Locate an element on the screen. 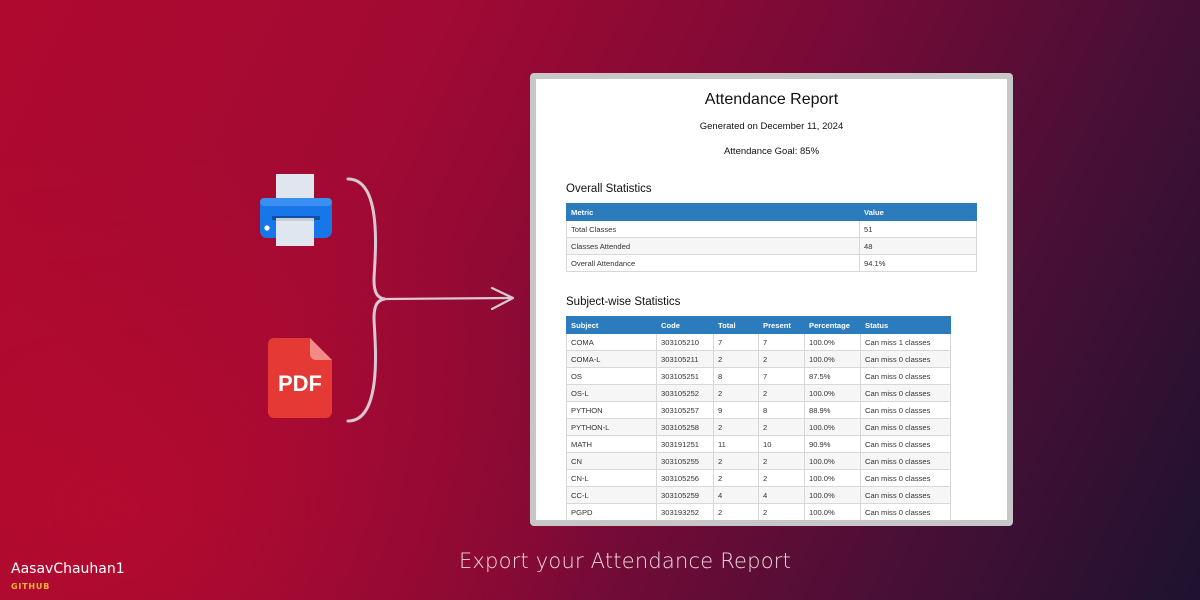 This screenshot has width=1200, height=600. table-row: OS 303105251 8 7 87.5% Can miss 0 classes is located at coordinates (758, 376).